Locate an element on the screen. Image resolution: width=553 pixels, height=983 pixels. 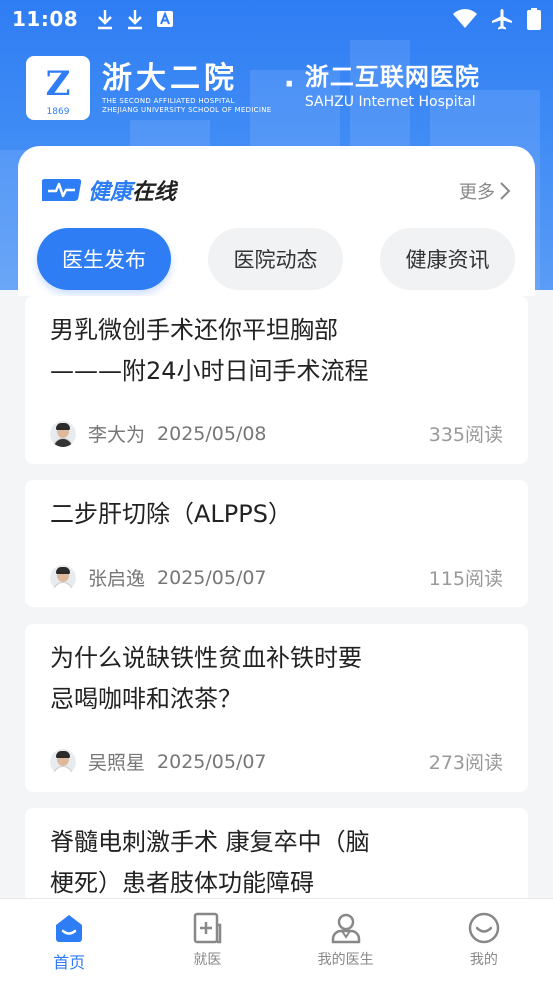
chevron-right-icon is located at coordinates (505, 191).